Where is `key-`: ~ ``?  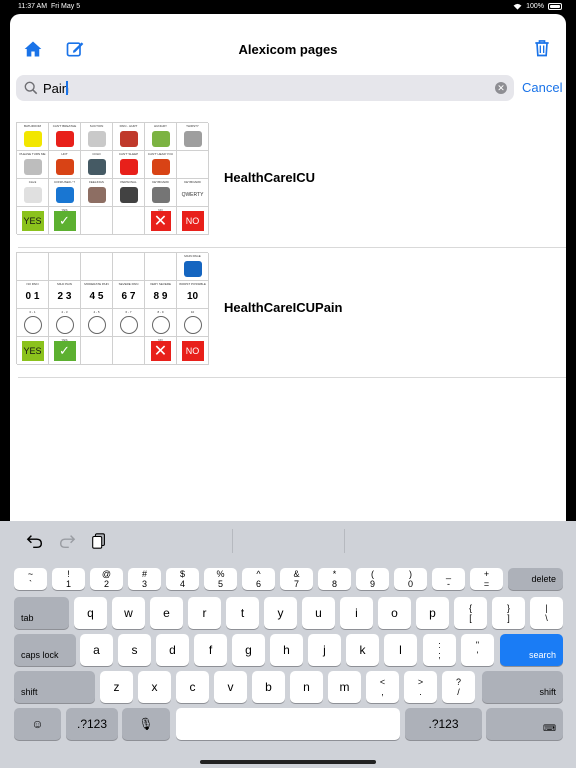 key-`: ~ ` is located at coordinates (30, 579).